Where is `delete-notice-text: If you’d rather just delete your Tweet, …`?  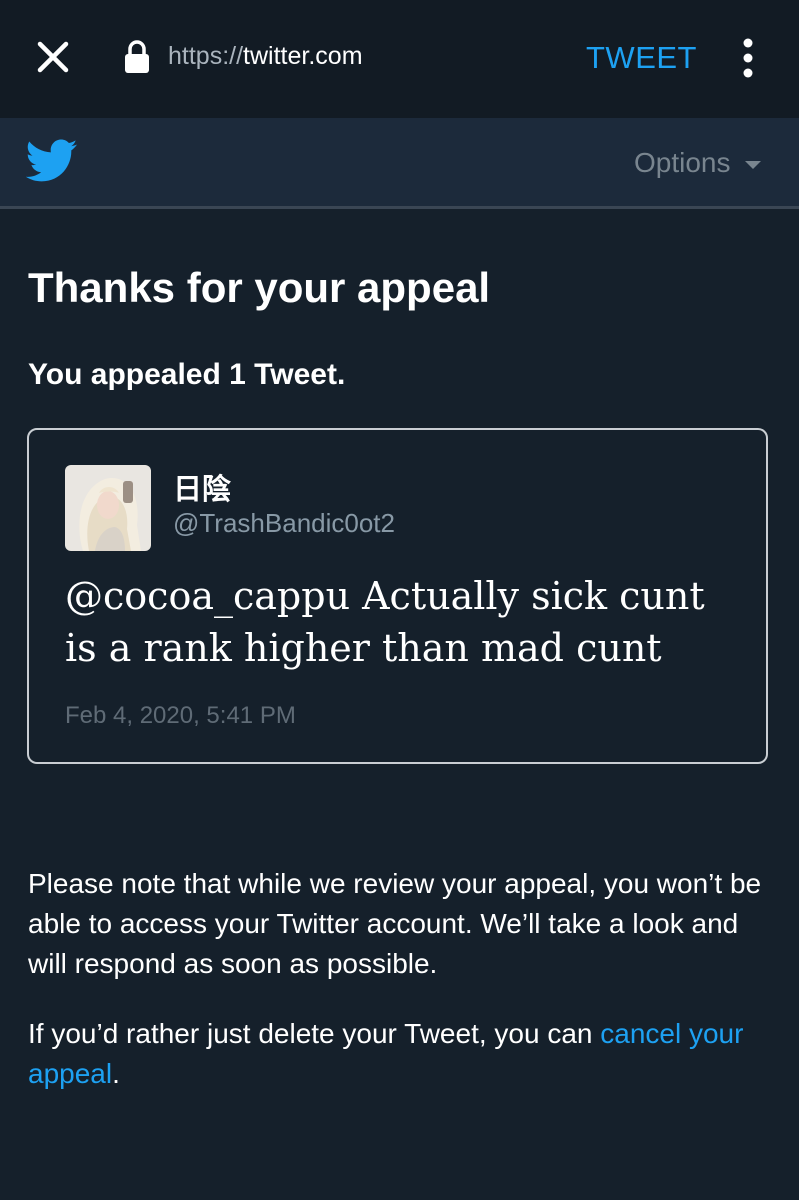 delete-notice-text: If you’d rather just delete your Tweet, … is located at coordinates (314, 1033).